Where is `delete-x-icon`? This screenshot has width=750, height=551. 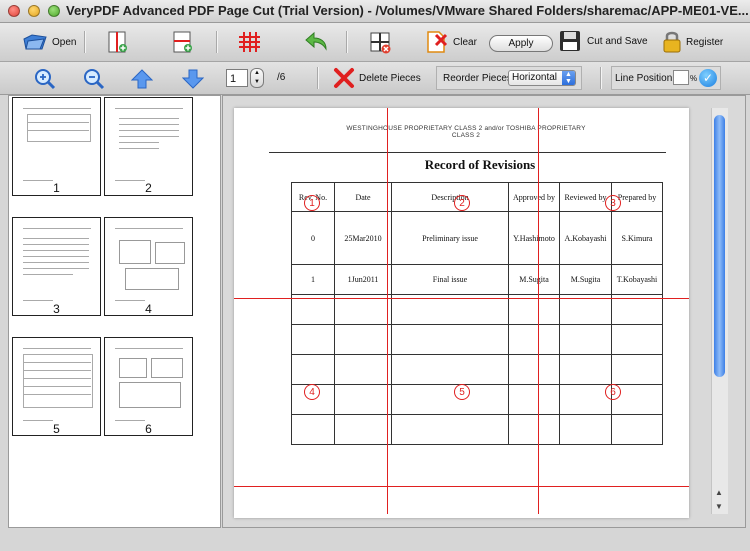
delete-x-icon is located at coordinates (344, 78).